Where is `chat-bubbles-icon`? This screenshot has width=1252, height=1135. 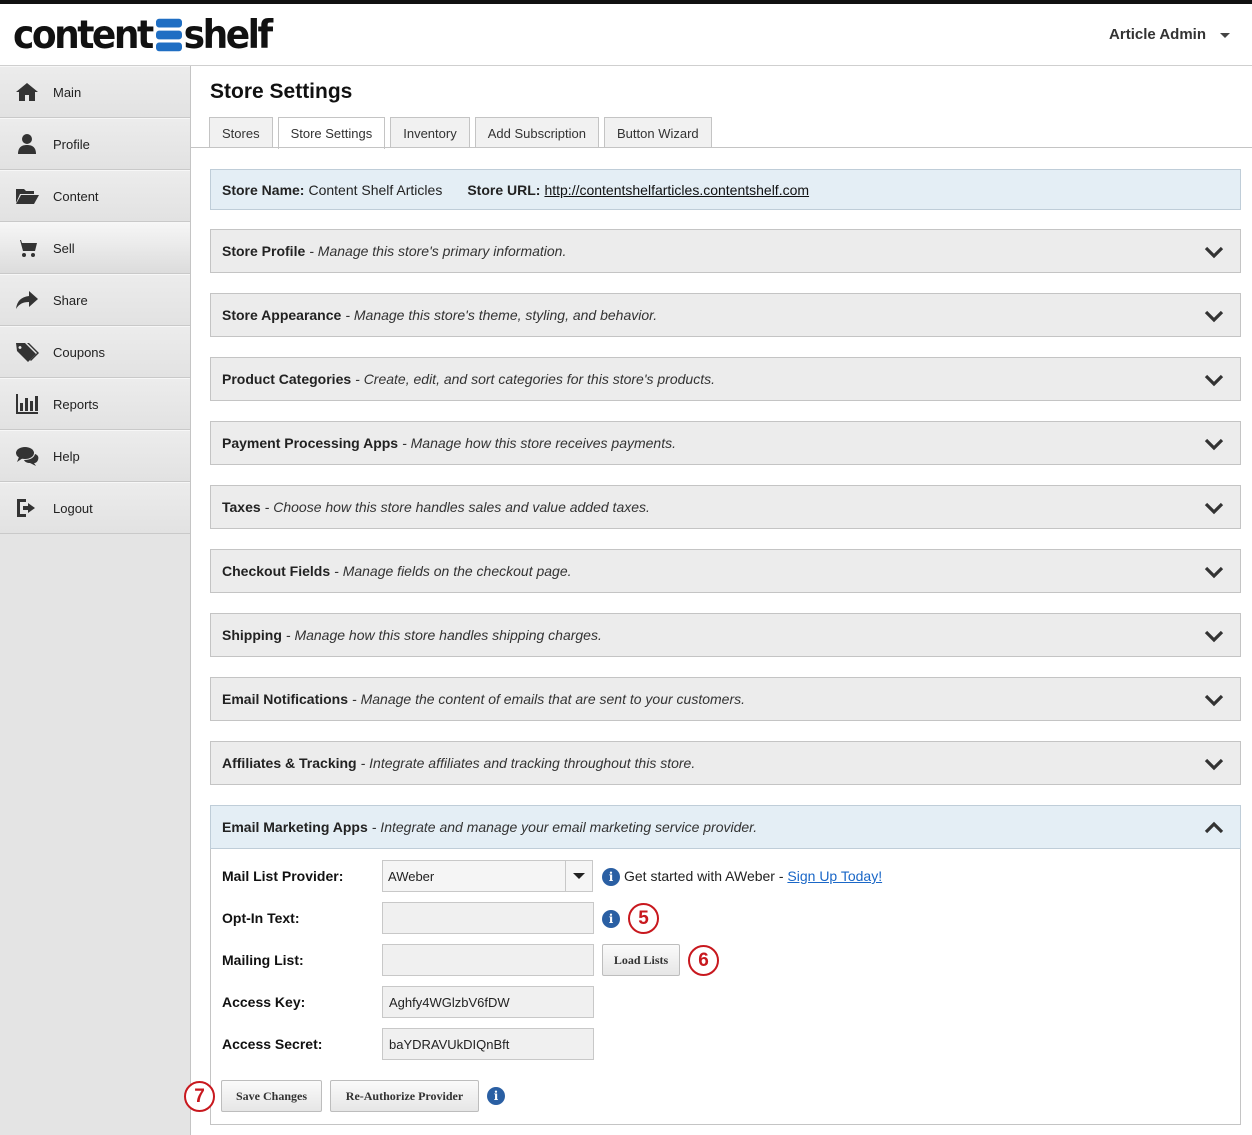 chat-bubbles-icon is located at coordinates (27, 456).